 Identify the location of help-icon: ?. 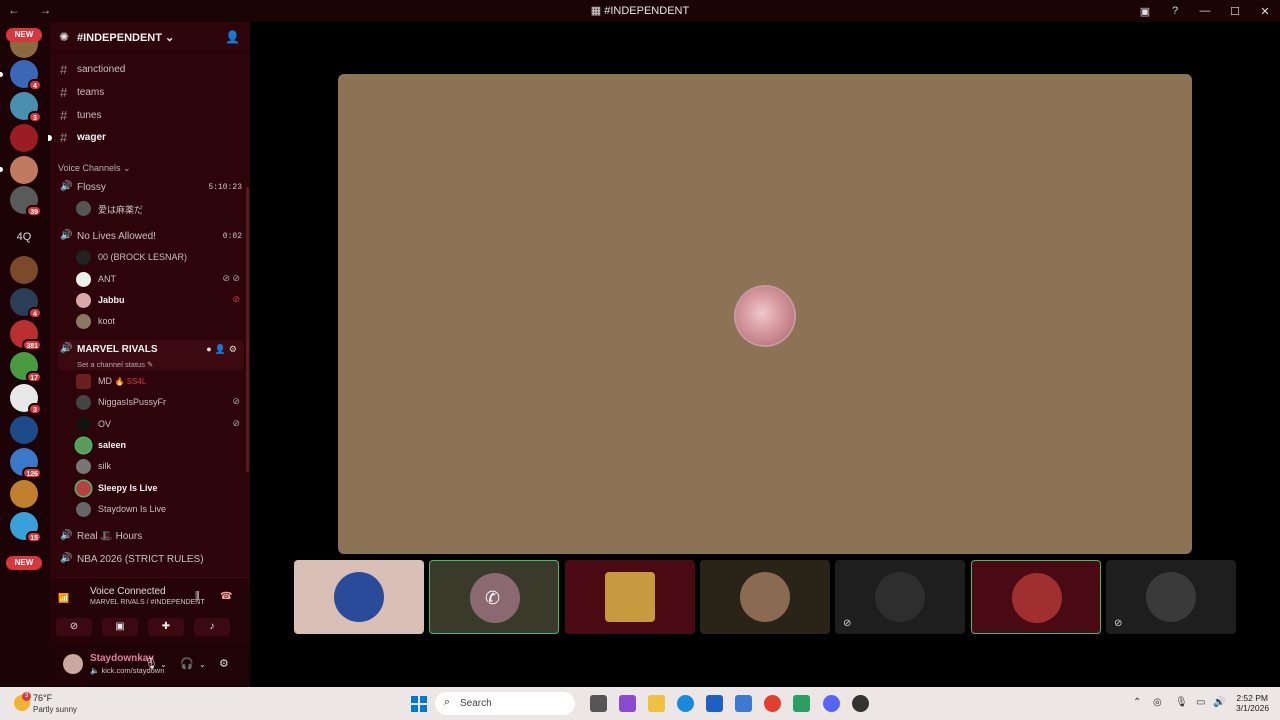
(1175, 11).